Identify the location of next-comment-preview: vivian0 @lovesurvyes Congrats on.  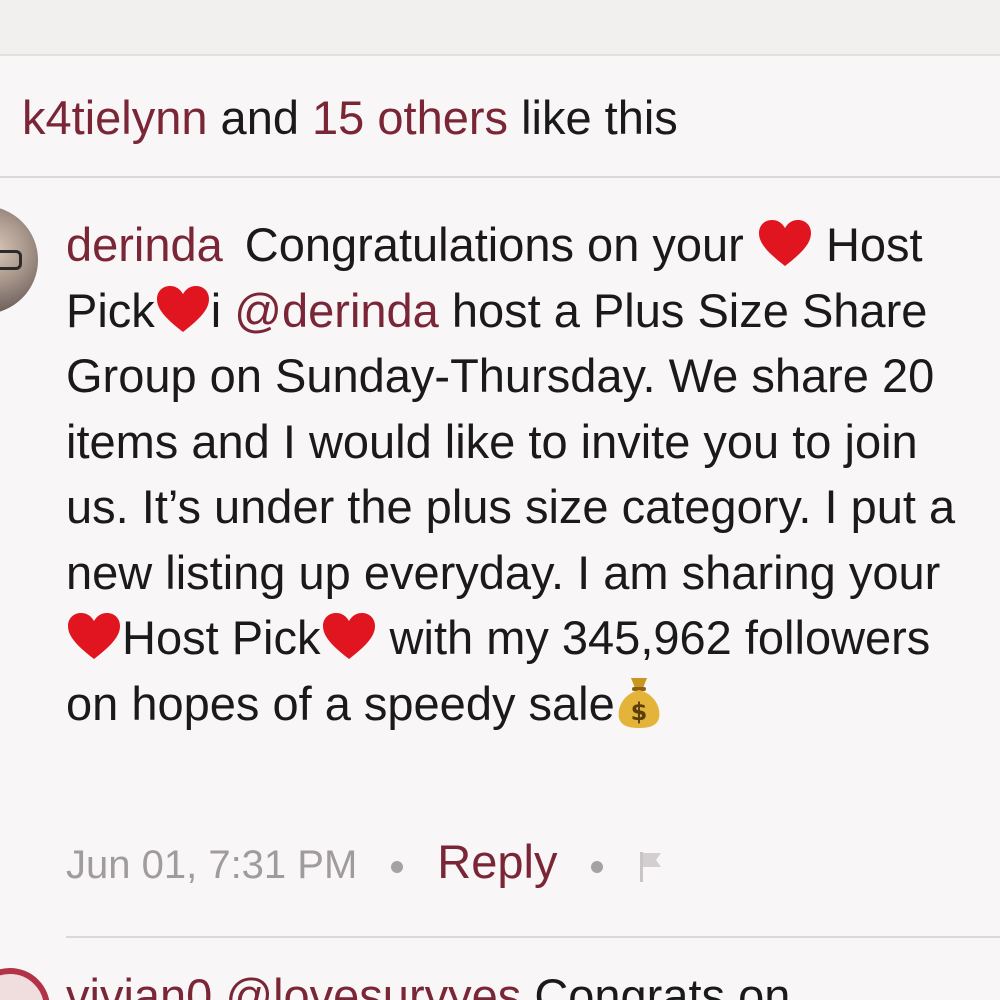
(428, 983).